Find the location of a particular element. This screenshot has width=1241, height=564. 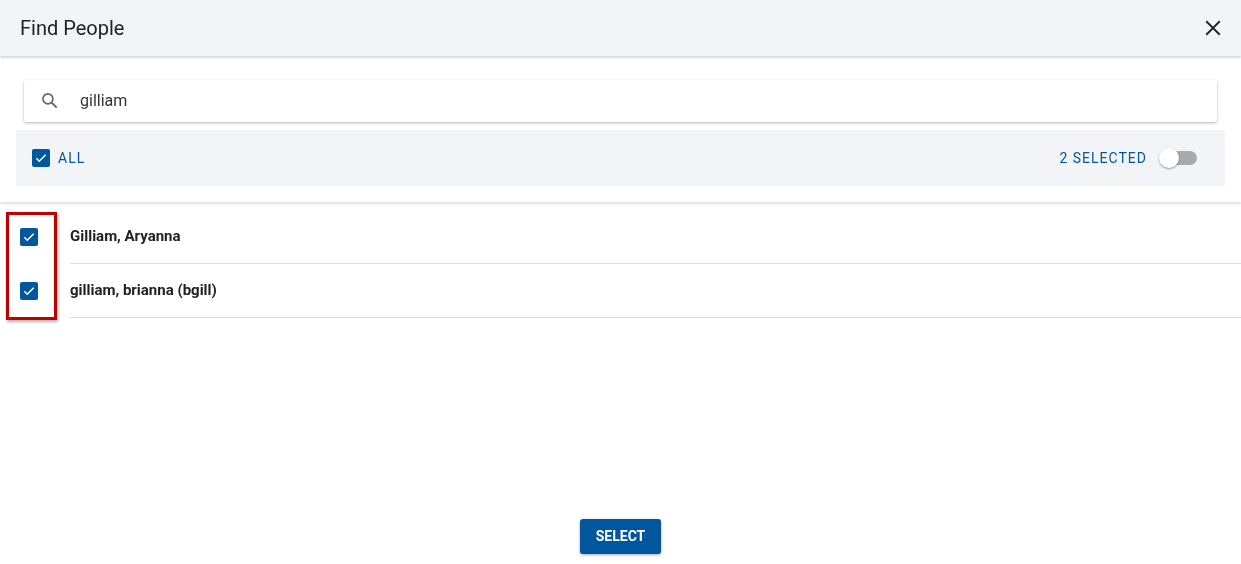

select-button: SELECT is located at coordinates (620, 536).